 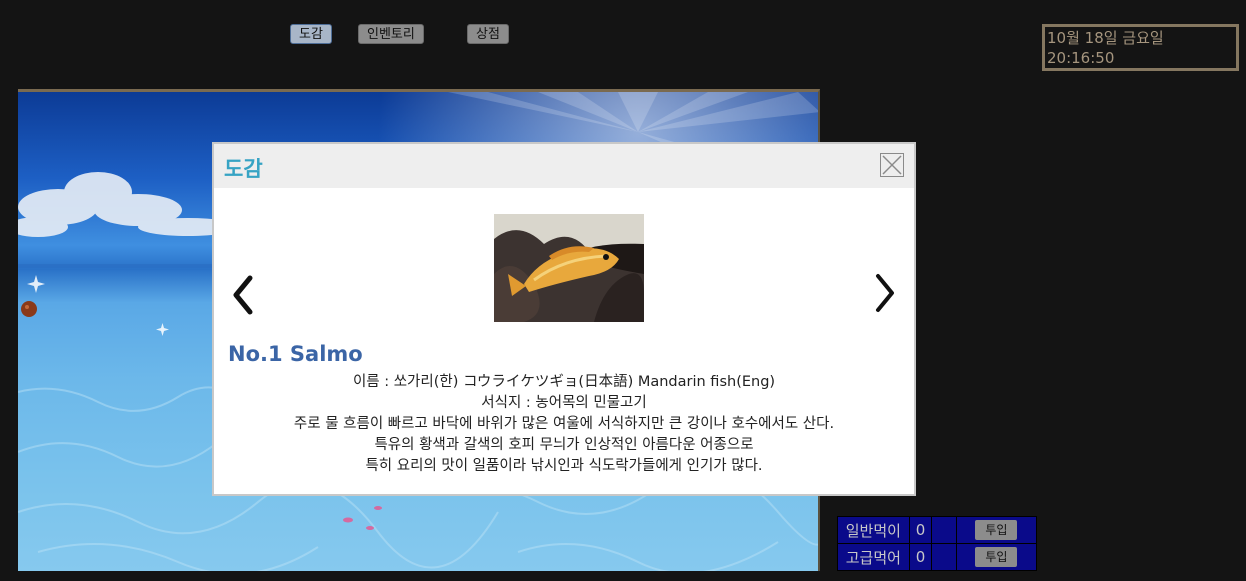 I want to click on clock: 10월 18일 금요일 20:16:50, so click(x=1140, y=47).